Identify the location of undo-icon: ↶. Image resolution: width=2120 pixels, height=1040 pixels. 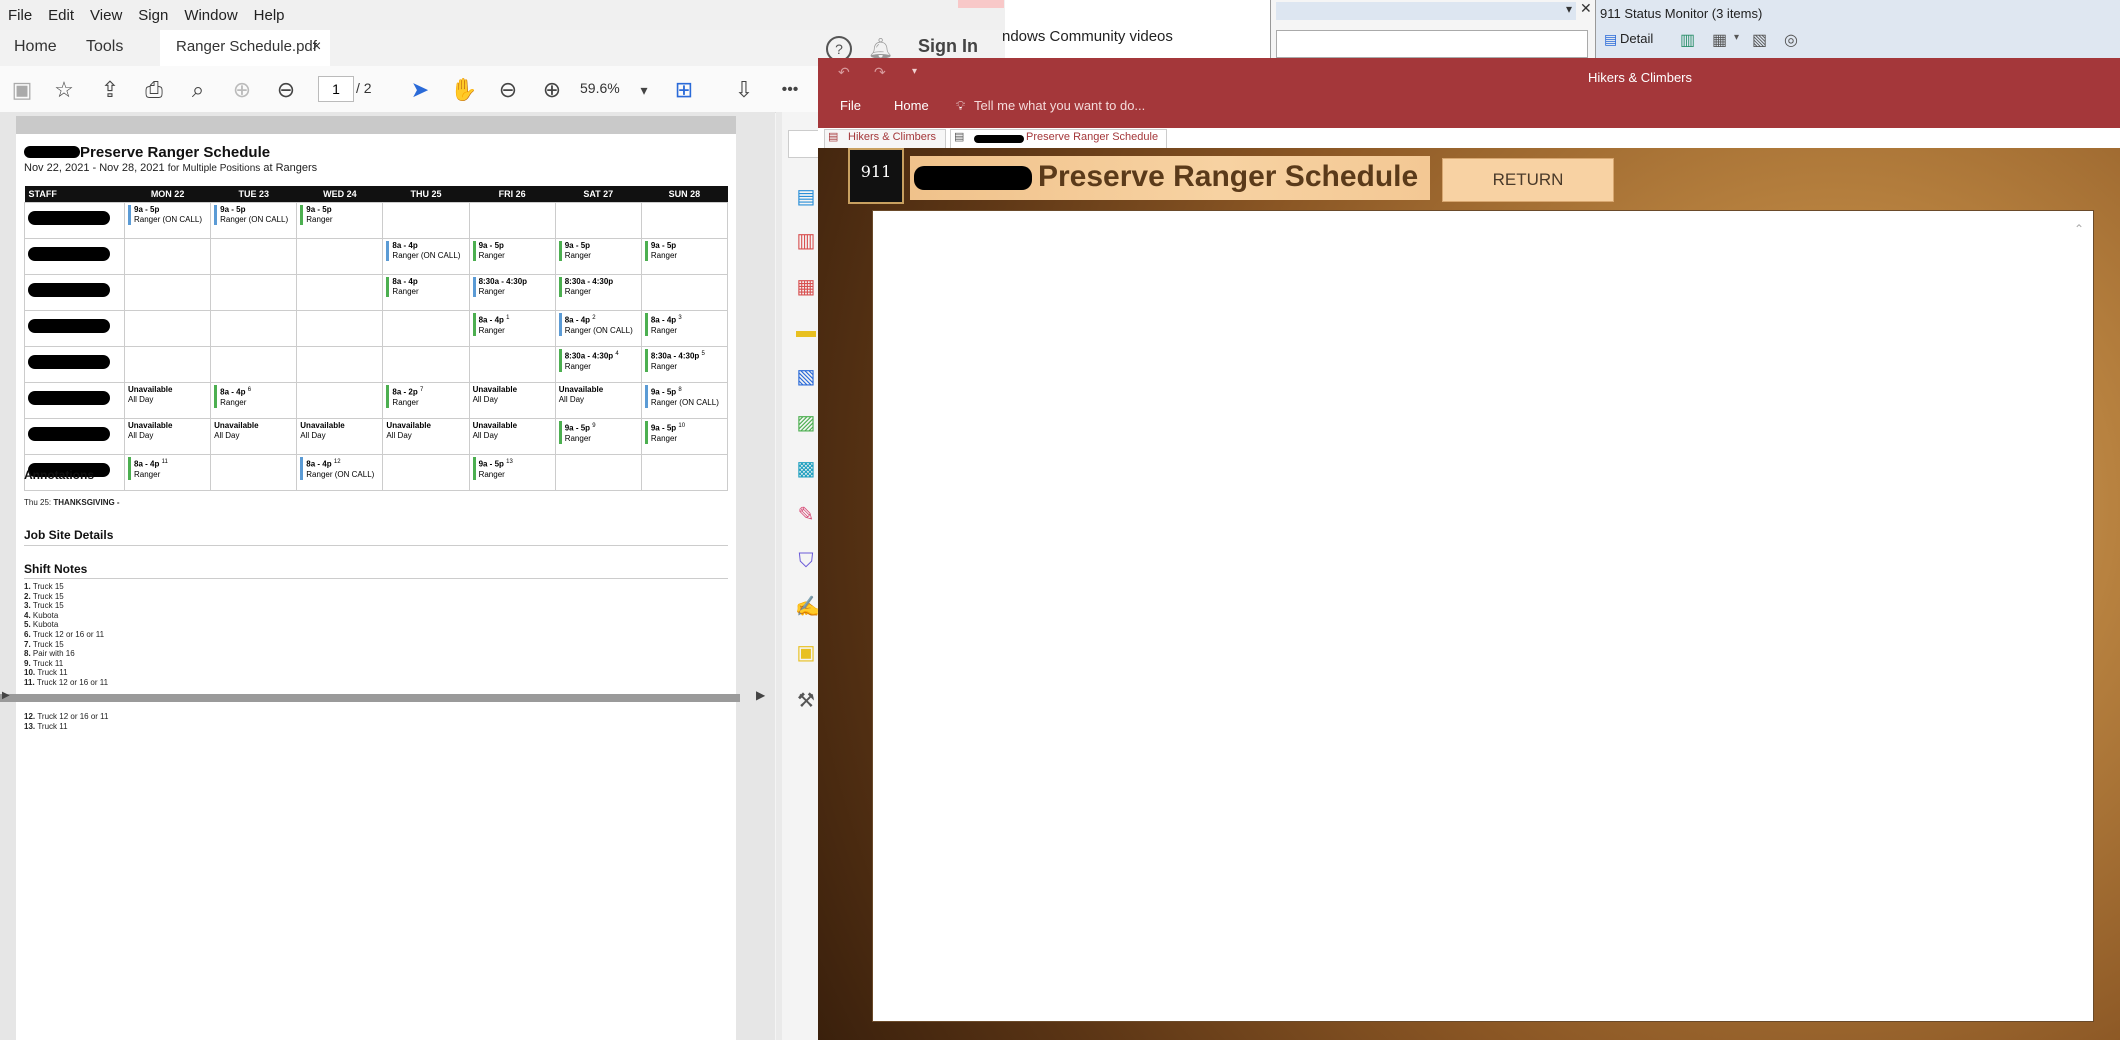
(844, 72).